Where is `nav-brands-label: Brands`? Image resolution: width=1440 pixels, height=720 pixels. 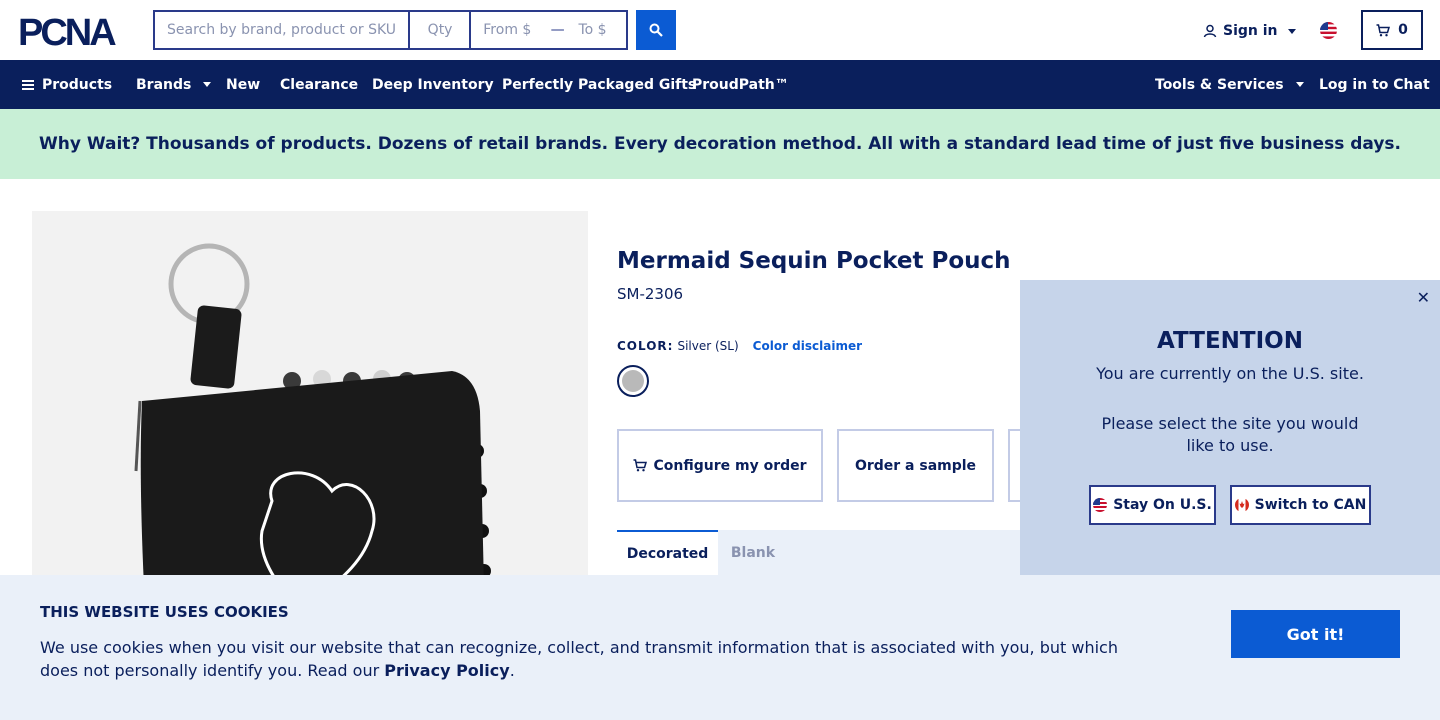 nav-brands-label: Brands is located at coordinates (164, 84).